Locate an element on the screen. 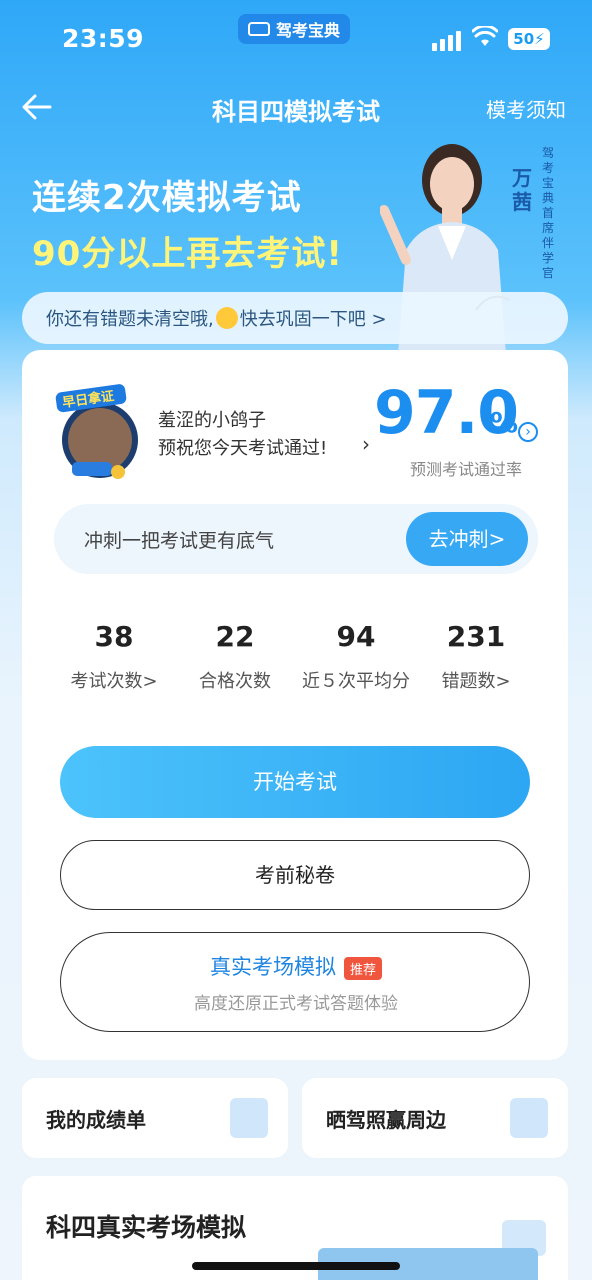 The height and width of the screenshot is (1280, 592). stat-value: 22 is located at coordinates (235, 636).